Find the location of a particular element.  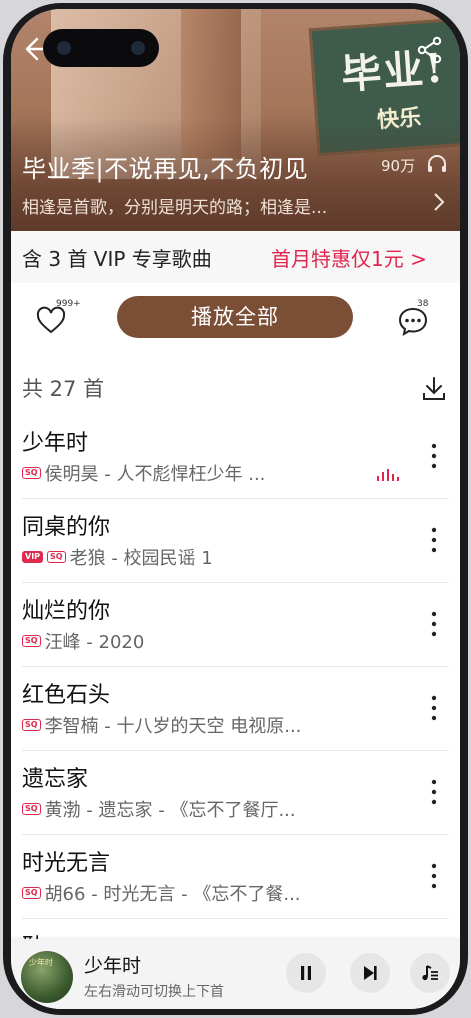

playlist-icon is located at coordinates (430, 973).